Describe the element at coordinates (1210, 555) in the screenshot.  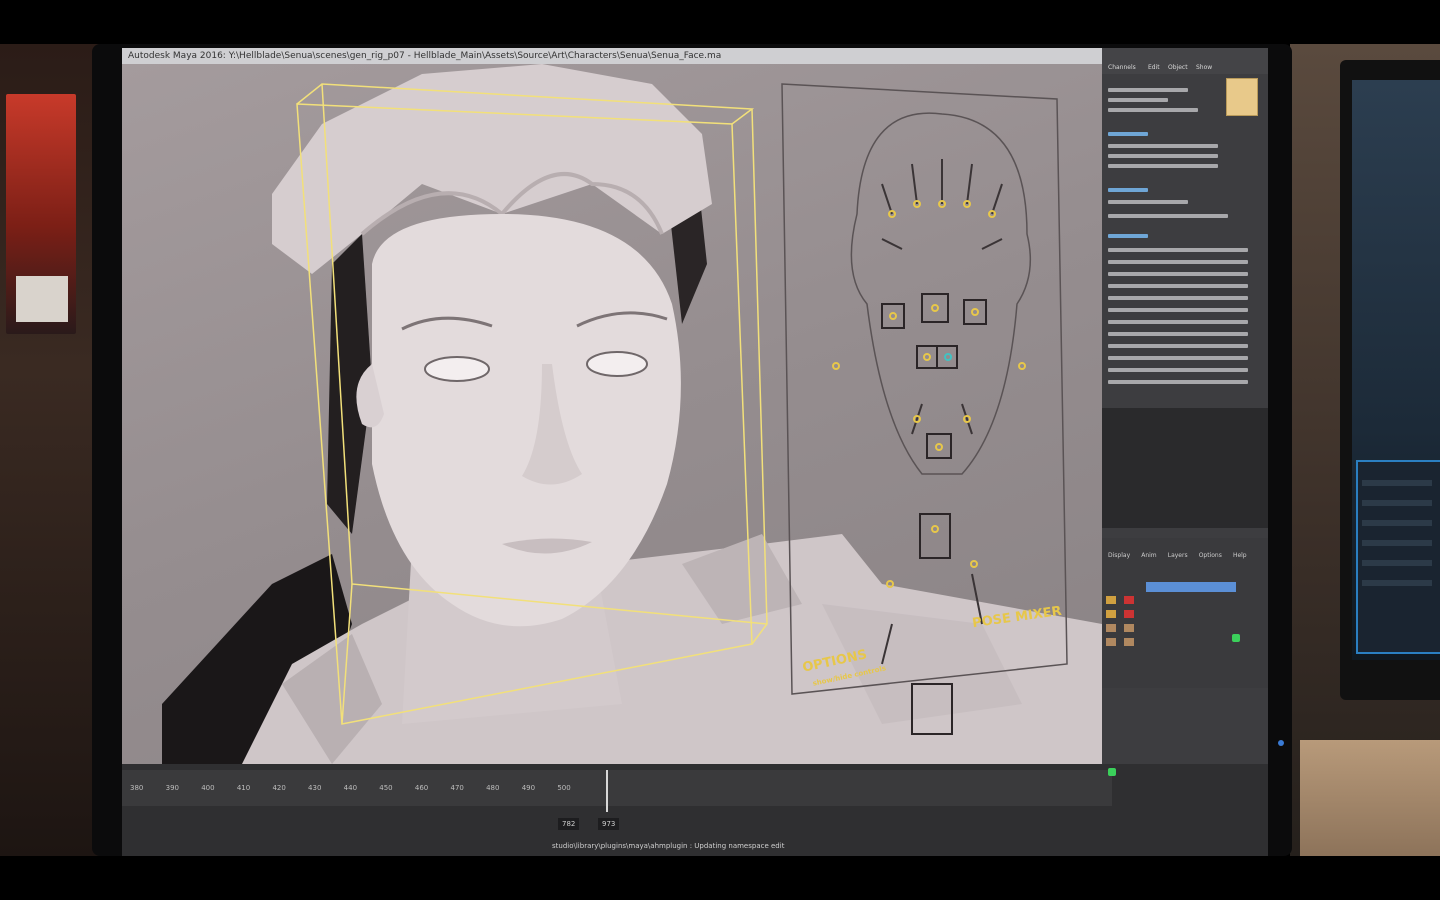
I see `tab-options: Options` at that location.